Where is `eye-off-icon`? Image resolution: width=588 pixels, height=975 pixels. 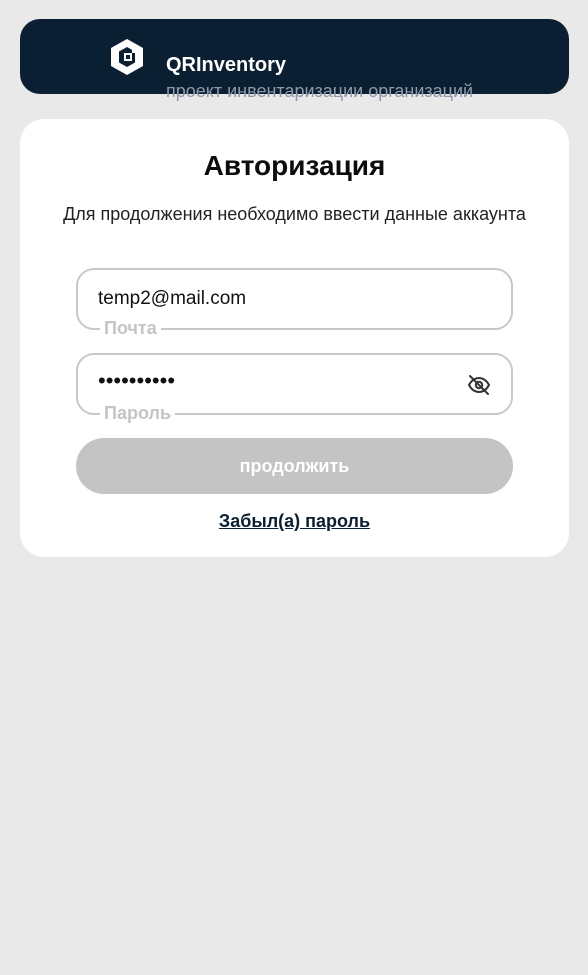
eye-off-icon is located at coordinates (479, 385).